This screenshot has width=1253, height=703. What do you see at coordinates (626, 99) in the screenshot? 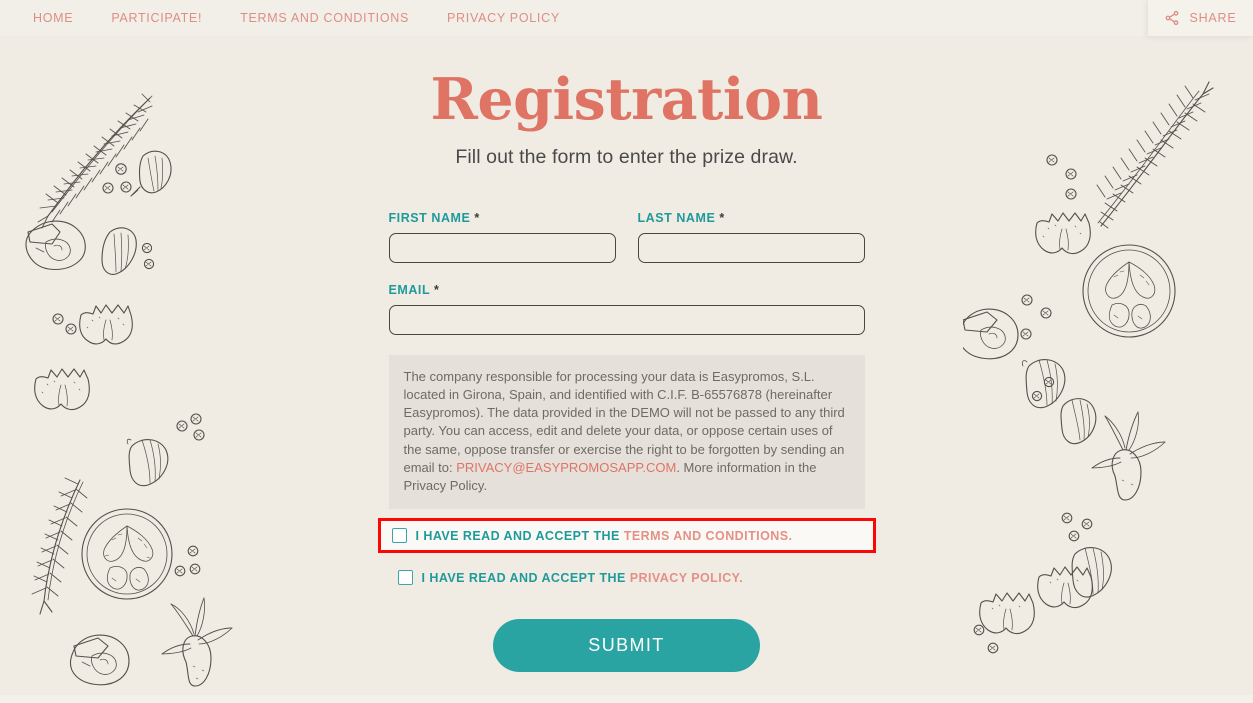
I see `page-title: Registration` at bounding box center [626, 99].